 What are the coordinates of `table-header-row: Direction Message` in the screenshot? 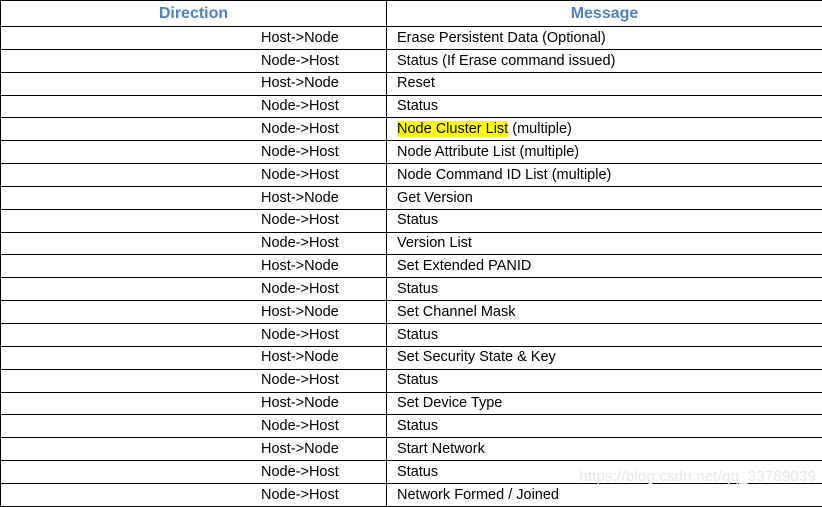 It's located at (411, 13).